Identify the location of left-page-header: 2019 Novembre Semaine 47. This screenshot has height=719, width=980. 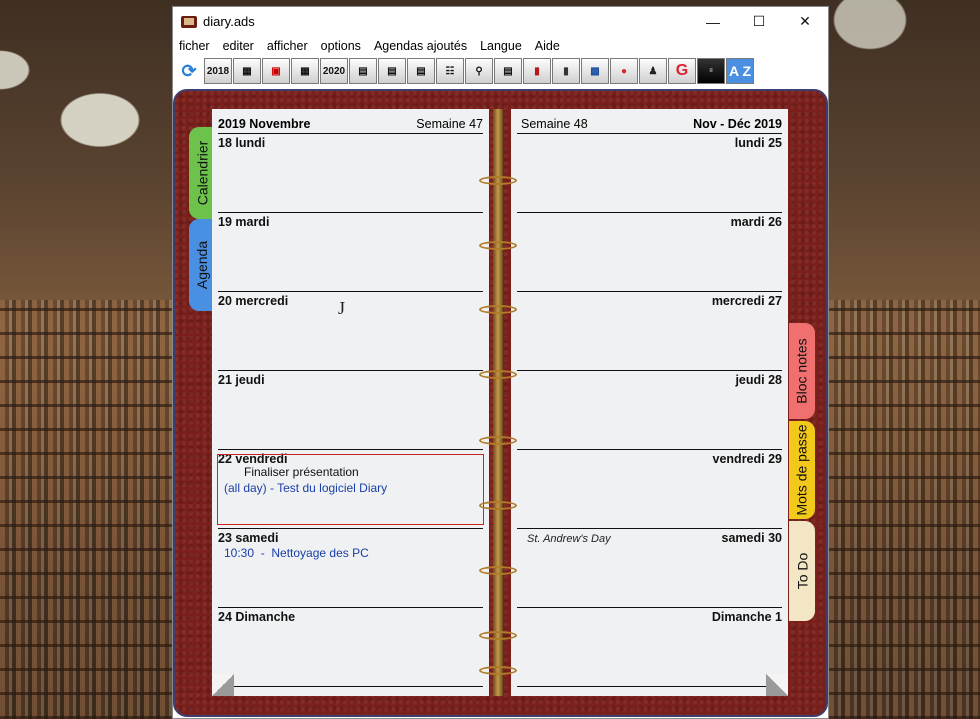
(350, 125).